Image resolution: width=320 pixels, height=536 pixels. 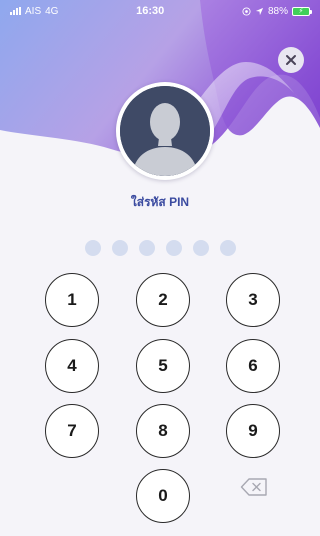 I want to click on pin-title: ใส่รหัส PIN, so click(x=160, y=202).